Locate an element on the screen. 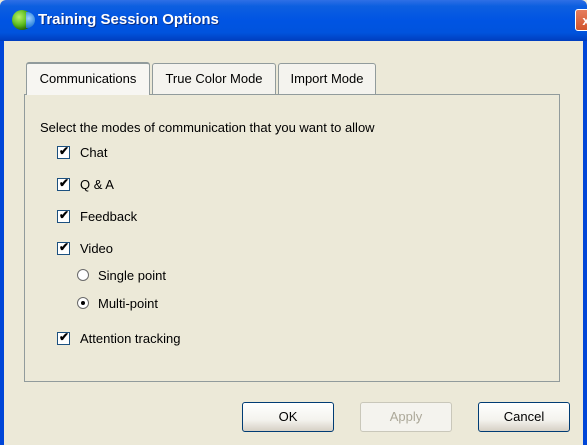  tab-import-mode: Import Mode is located at coordinates (327, 78).